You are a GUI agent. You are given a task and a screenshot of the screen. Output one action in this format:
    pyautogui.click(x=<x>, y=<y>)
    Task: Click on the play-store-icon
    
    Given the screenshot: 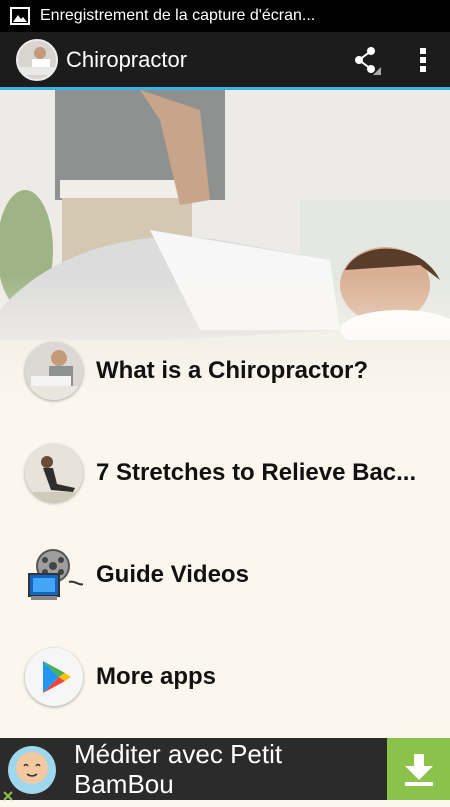 What is the action you would take?
    pyautogui.click(x=54, y=677)
    